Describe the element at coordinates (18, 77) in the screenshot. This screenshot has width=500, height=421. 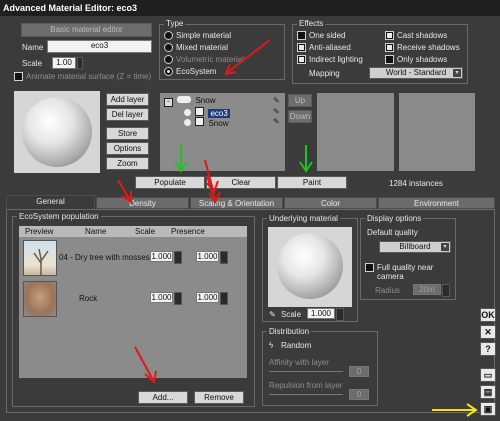
I see `animate-surface-checkbox` at that location.